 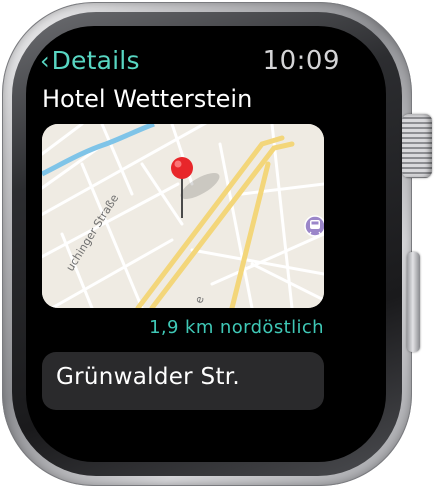 What do you see at coordinates (417, 146) in the screenshot?
I see `digital-crown` at bounding box center [417, 146].